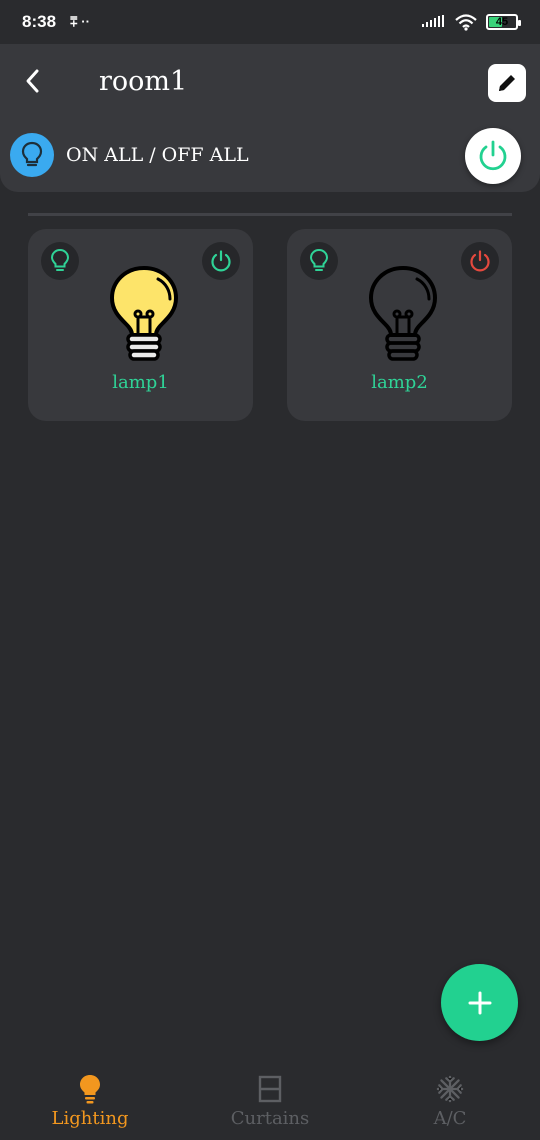  What do you see at coordinates (144, 313) in the screenshot?
I see `lamp-on-bulb-icon` at bounding box center [144, 313].